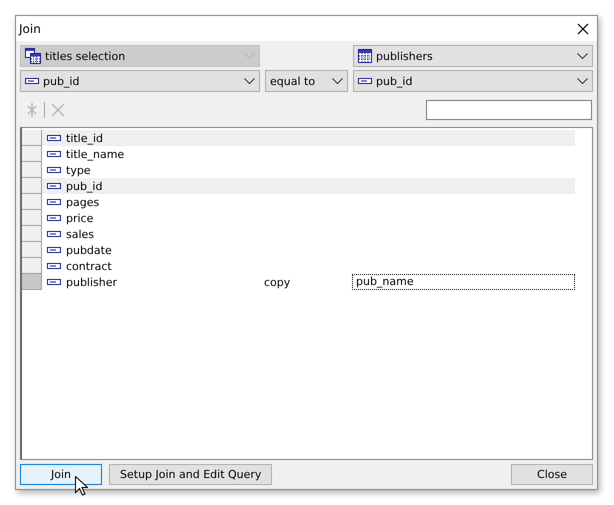 This screenshot has width=614, height=505. I want to click on table-icon, so click(365, 56).